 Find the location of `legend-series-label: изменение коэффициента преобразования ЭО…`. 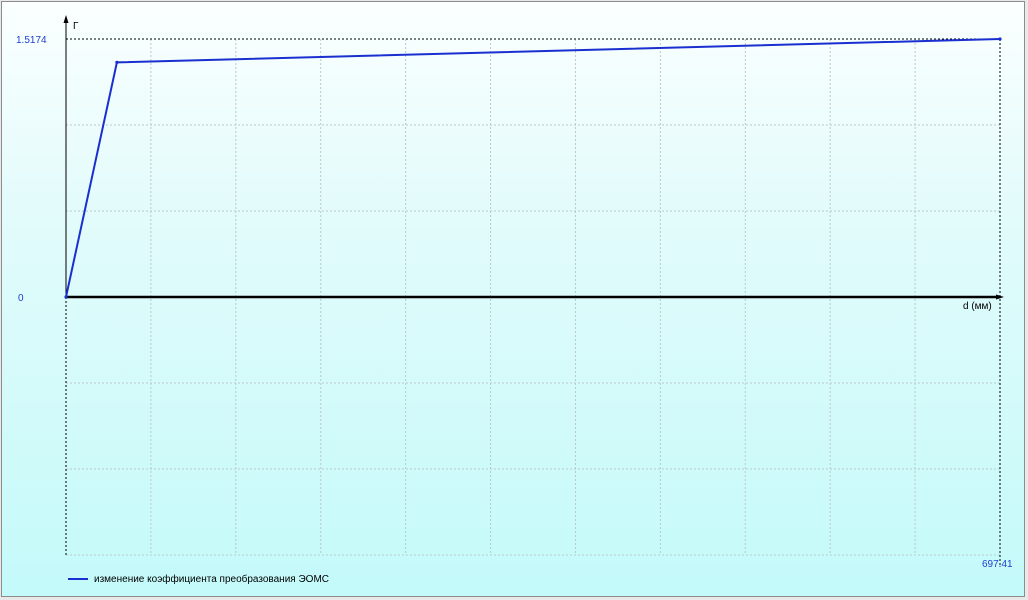

legend-series-label: изменение коэффициента преобразования ЭО… is located at coordinates (211, 579).